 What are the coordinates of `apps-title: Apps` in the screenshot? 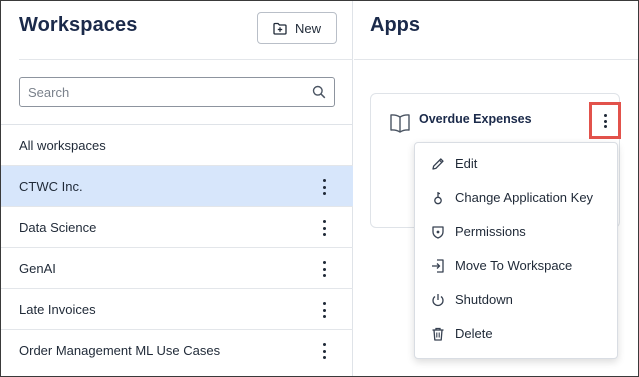 It's located at (395, 25).